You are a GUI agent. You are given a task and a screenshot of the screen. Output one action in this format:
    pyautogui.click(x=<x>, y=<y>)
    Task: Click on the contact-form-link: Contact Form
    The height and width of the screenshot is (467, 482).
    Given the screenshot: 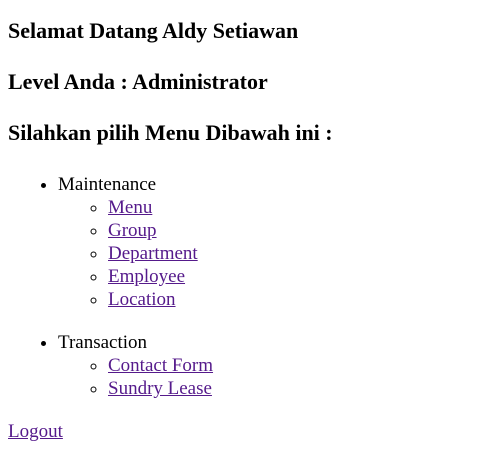 What is the action you would take?
    pyautogui.click(x=160, y=365)
    